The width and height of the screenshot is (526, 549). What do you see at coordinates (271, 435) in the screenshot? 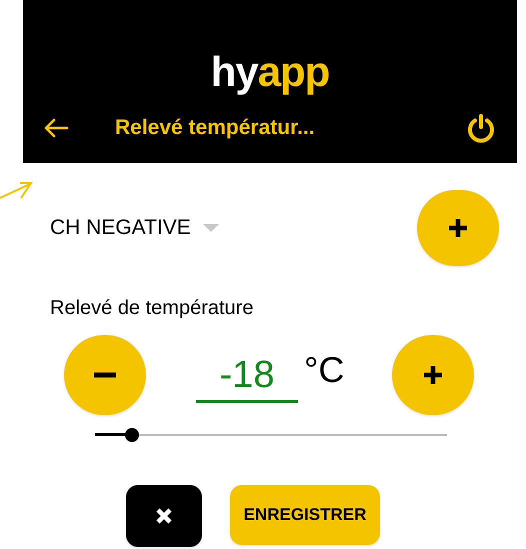
I see `temperature-slider` at bounding box center [271, 435].